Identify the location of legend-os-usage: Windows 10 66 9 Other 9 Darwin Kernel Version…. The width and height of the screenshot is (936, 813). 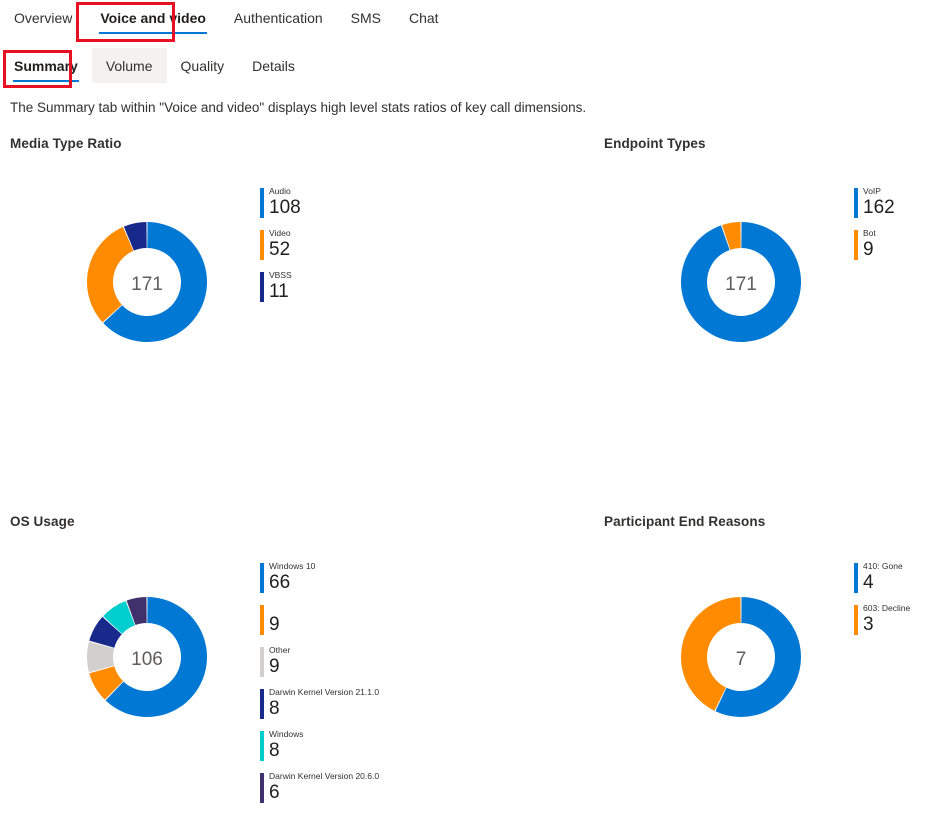
(319, 687).